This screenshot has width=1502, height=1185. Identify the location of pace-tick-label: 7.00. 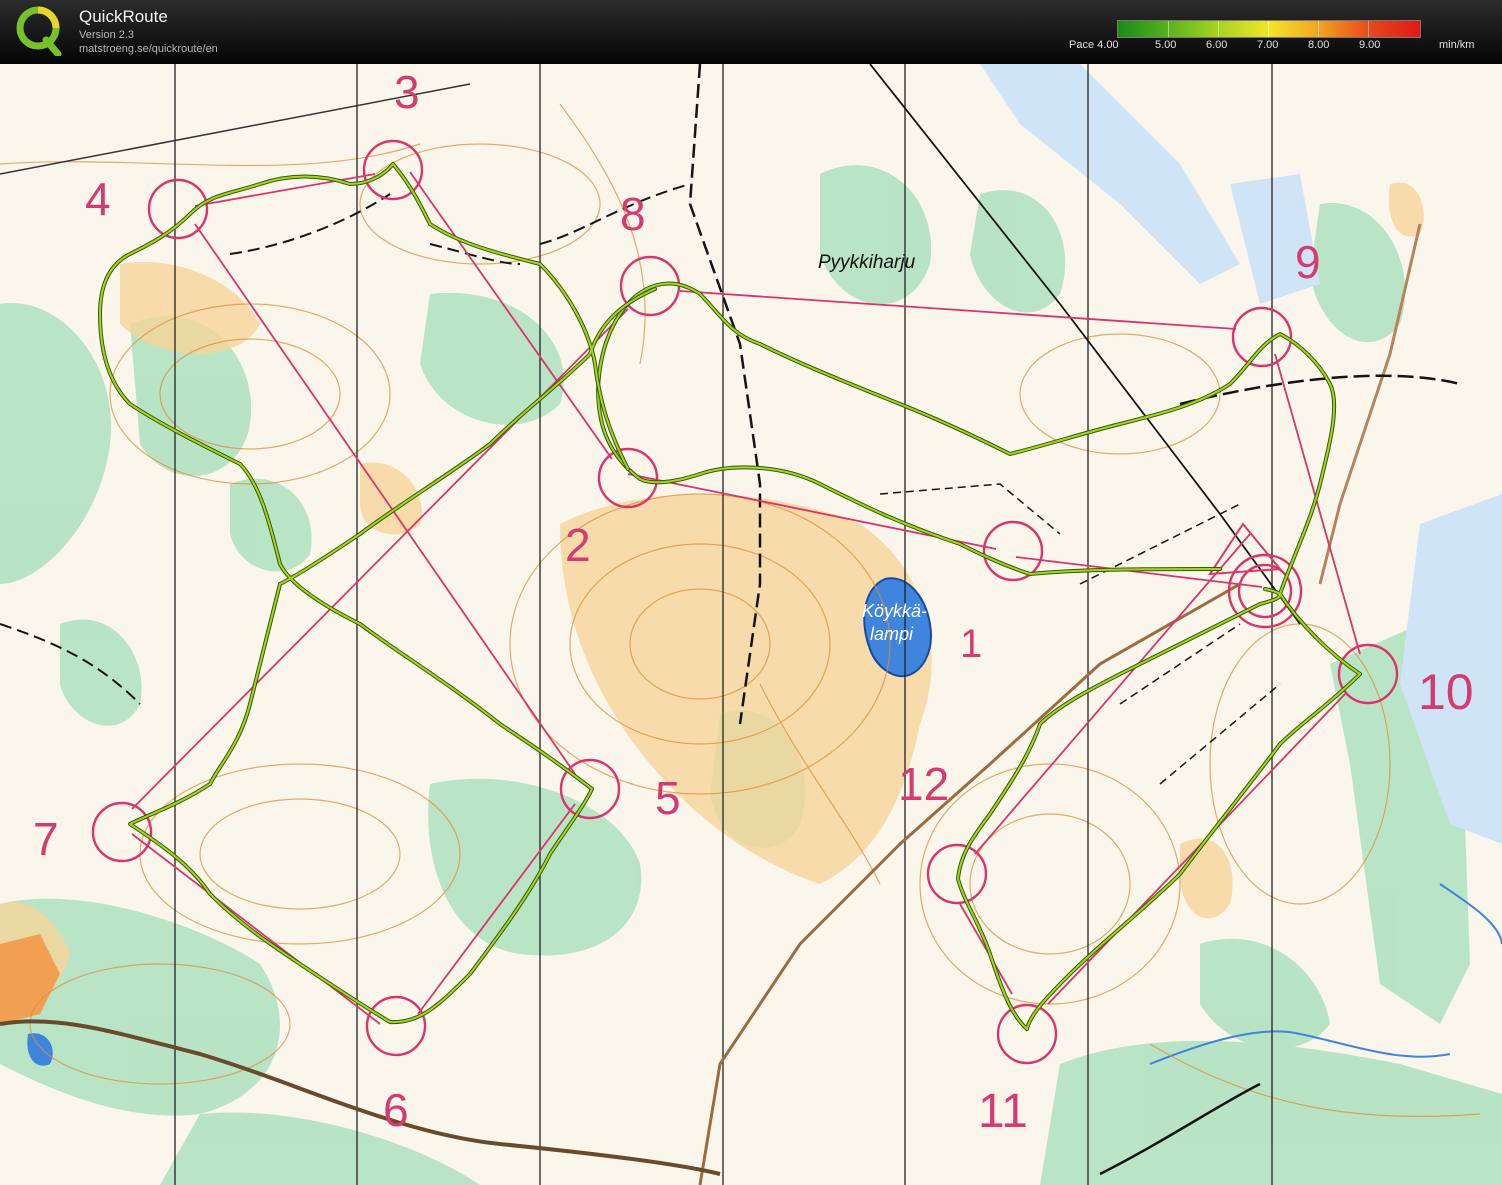
(1268, 45).